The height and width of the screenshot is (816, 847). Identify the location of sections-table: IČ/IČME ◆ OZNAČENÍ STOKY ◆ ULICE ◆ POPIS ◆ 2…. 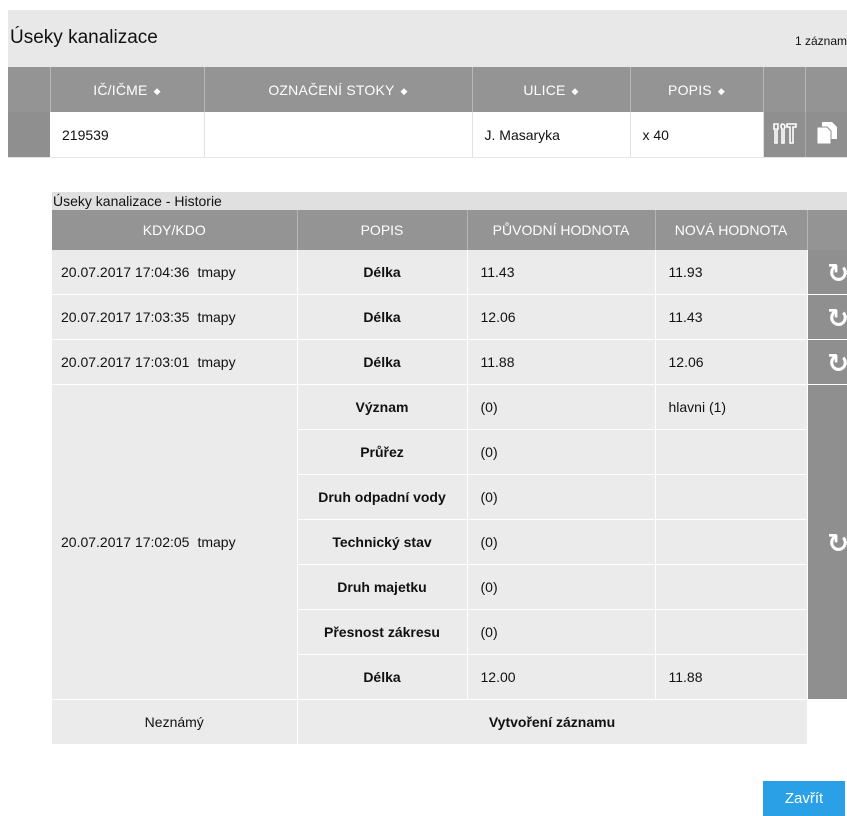
(427, 112).